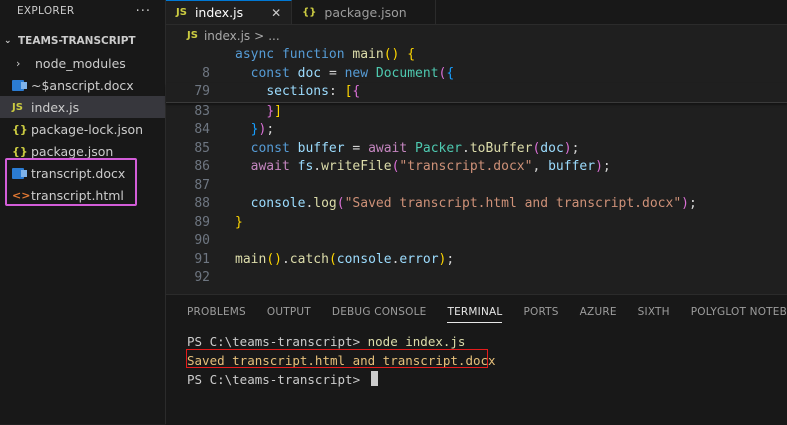 This screenshot has width=787, height=425. I want to click on line-number: 79, so click(202, 91).